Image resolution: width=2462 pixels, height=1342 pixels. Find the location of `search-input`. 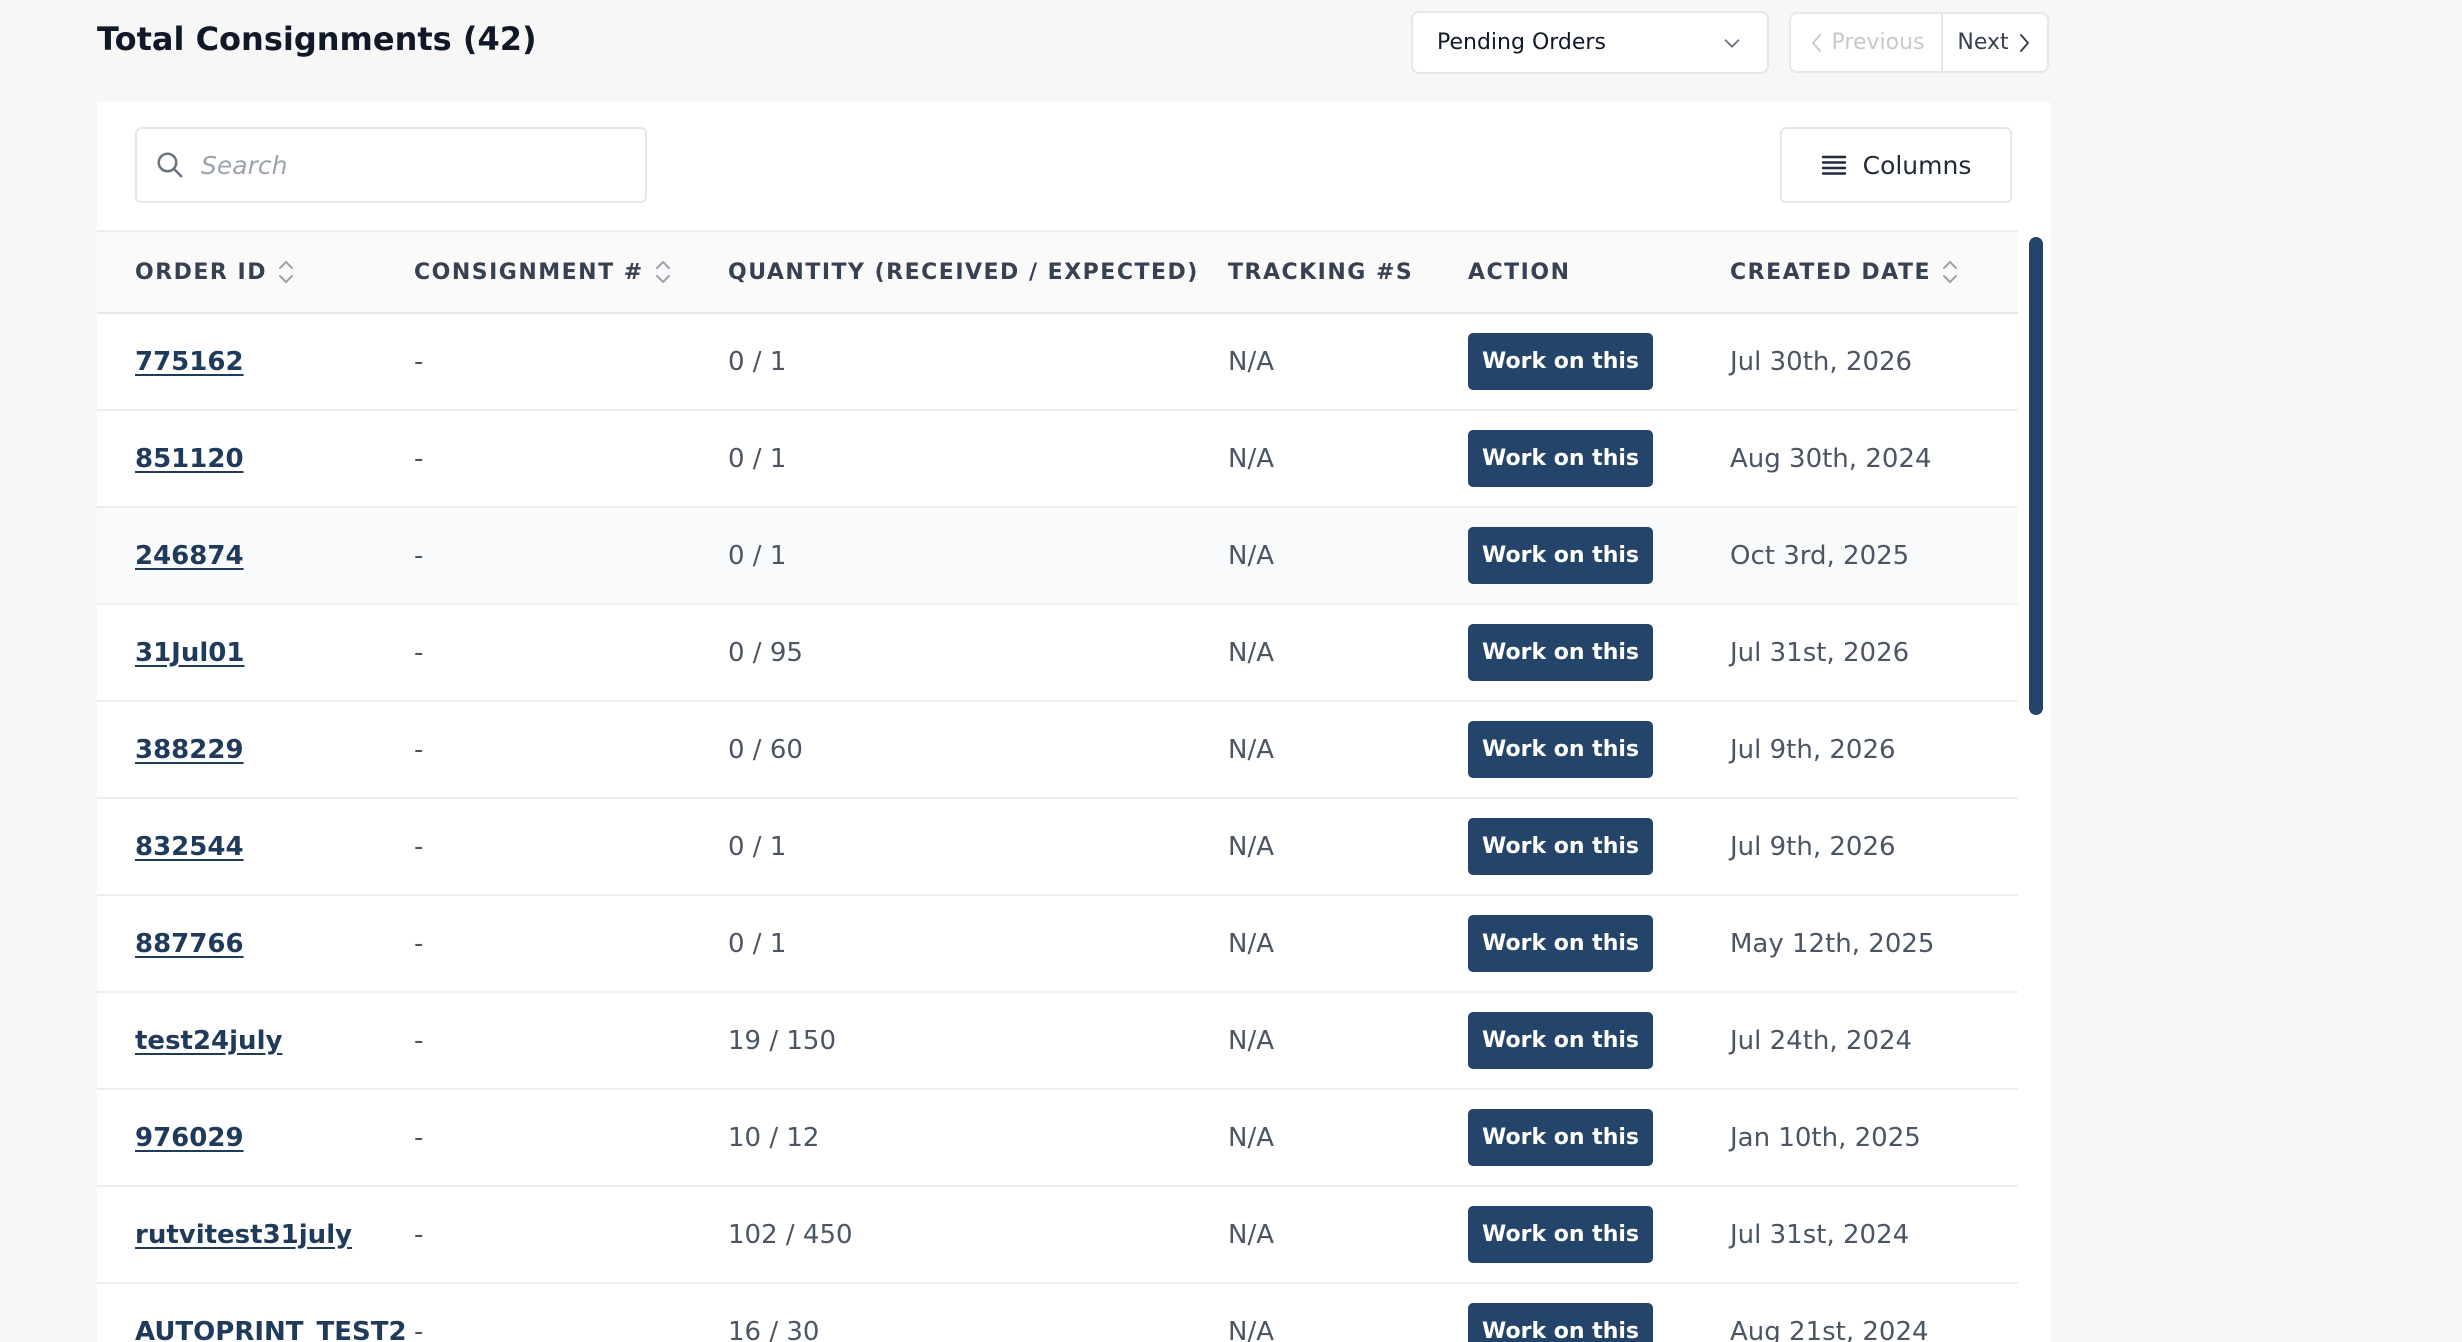

search-input is located at coordinates (401, 165).